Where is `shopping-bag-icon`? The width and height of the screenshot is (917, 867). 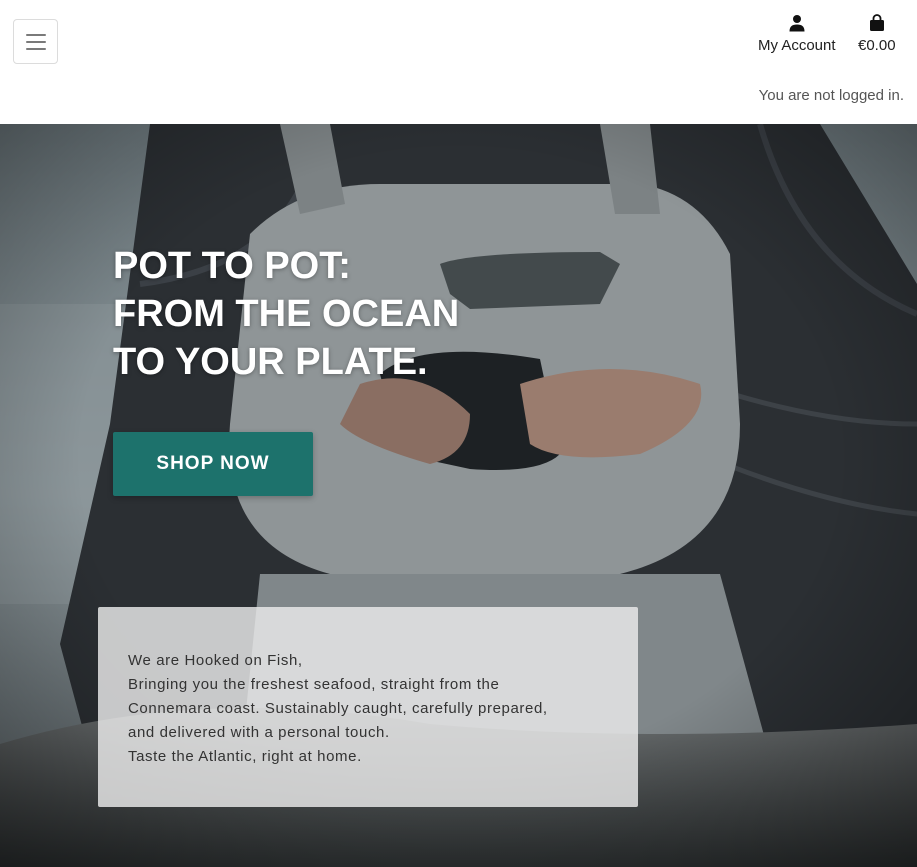 shopping-bag-icon is located at coordinates (876, 22).